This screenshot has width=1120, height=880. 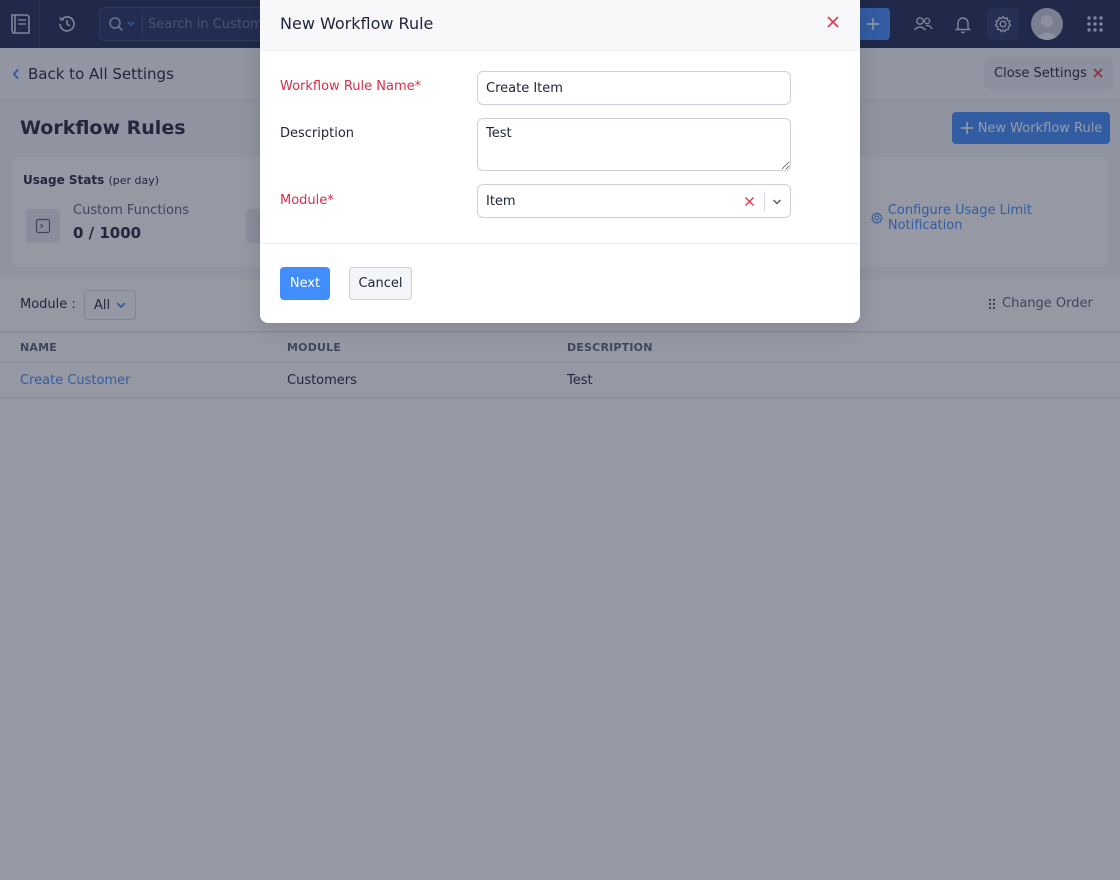 I want to click on module-label: Module*, so click(x=307, y=200).